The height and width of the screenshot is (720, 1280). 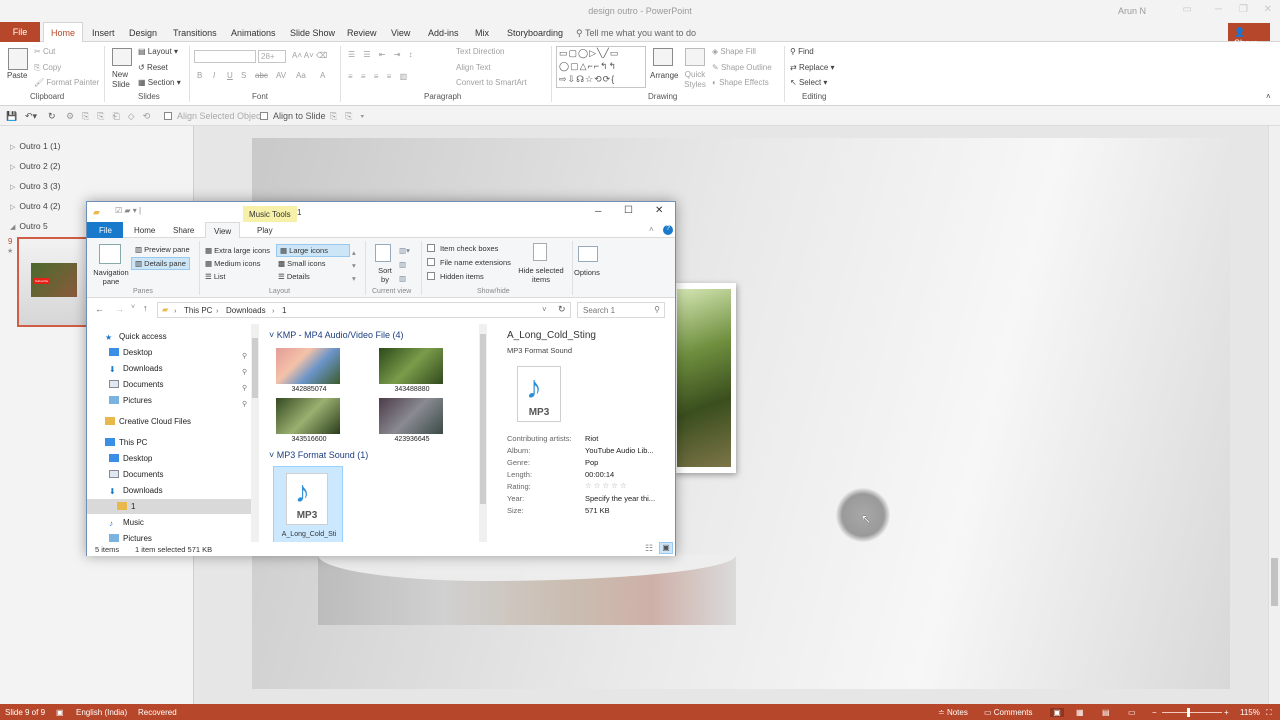 What do you see at coordinates (734, 51) in the screenshot?
I see `shape-fill-button: ◈ Shape Fill` at bounding box center [734, 51].